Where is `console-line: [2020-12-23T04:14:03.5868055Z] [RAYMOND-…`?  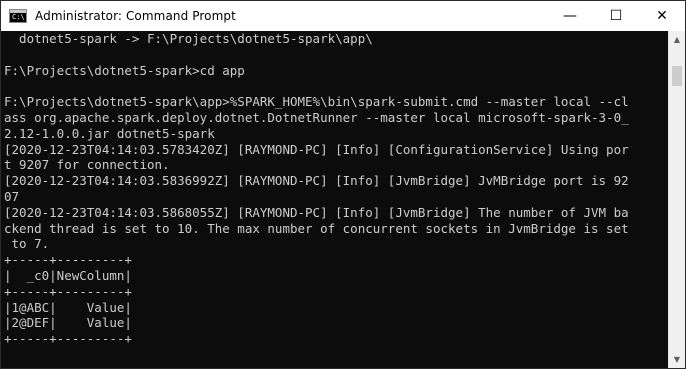
console-line: [2020-12-23T04:14:03.5868055Z] [RAYMOND-… is located at coordinates (316, 212).